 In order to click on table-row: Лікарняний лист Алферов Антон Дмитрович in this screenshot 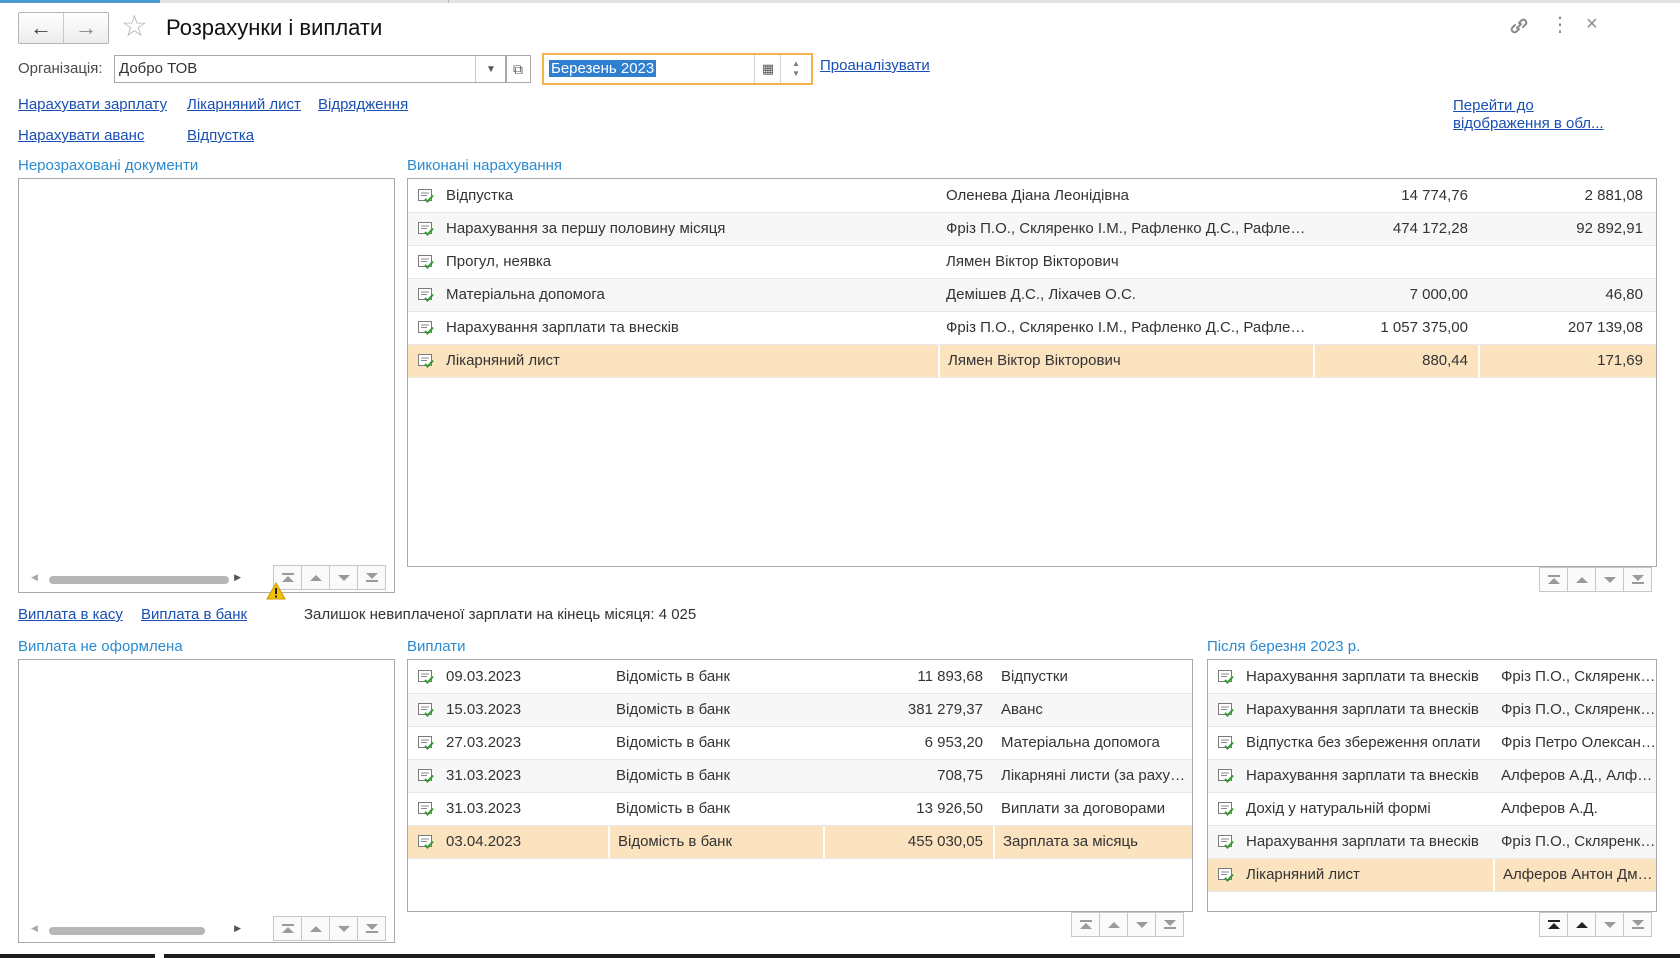, I will do `click(1432, 875)`.